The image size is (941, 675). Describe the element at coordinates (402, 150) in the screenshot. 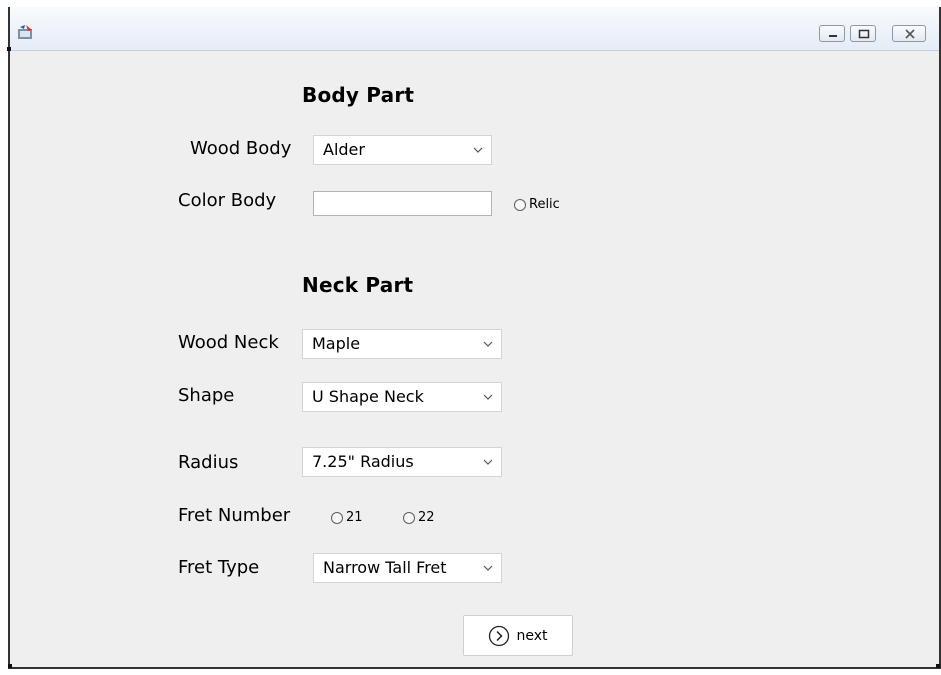

I see `wood-body-select: Alder` at that location.